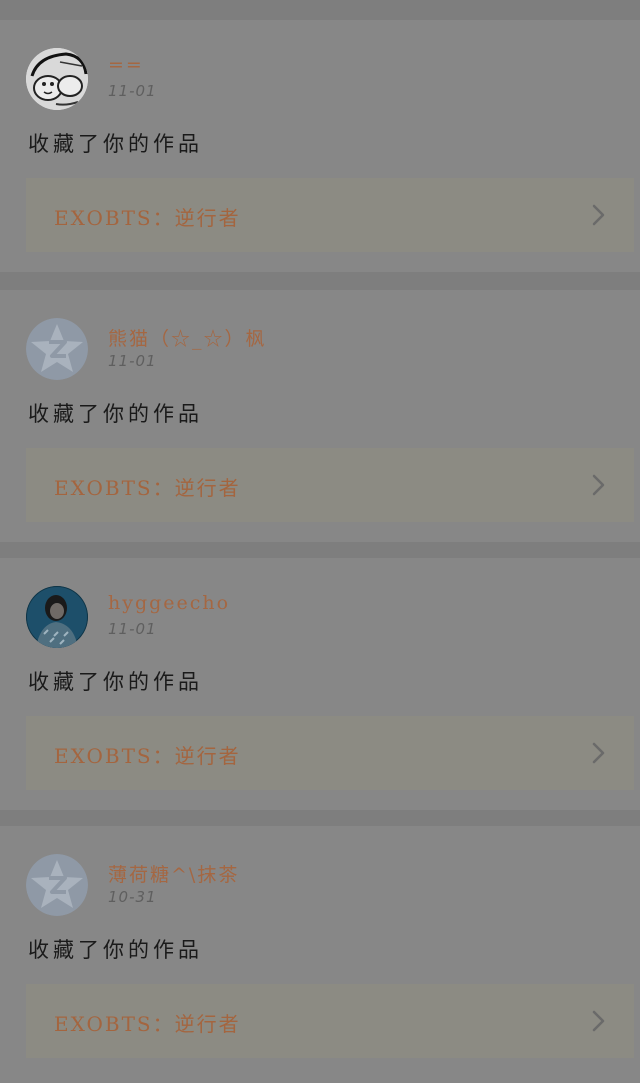 The width and height of the screenshot is (640, 1083). Describe the element at coordinates (169, 603) in the screenshot. I see `username: hyggeecho` at that location.